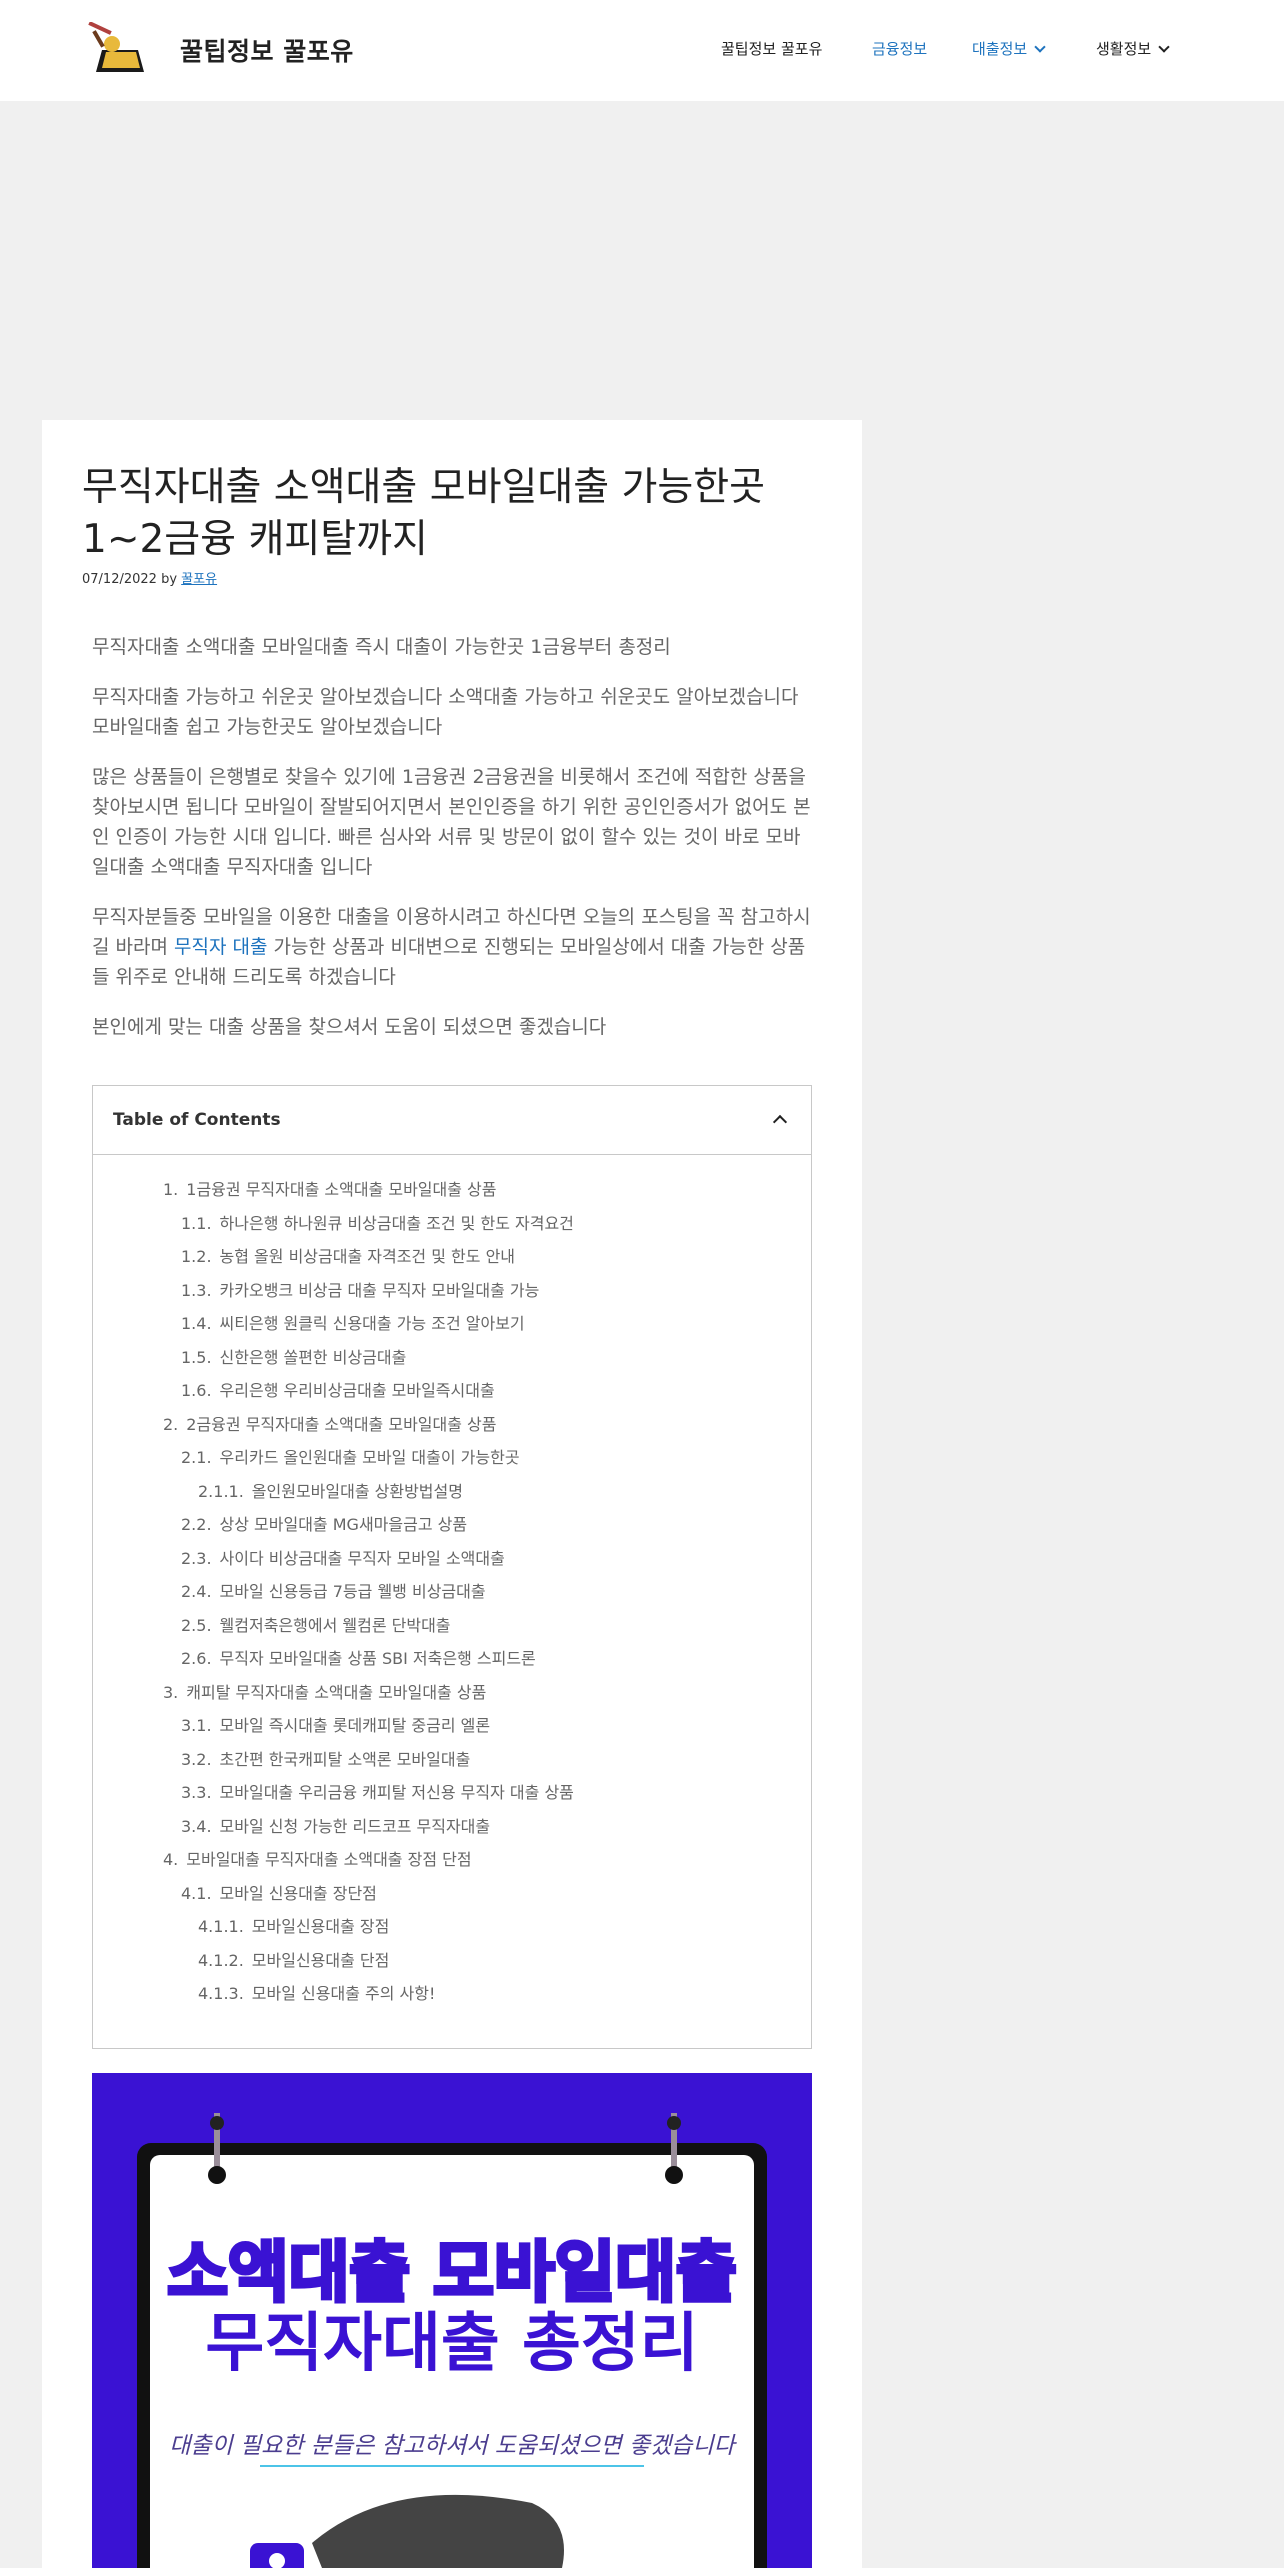  What do you see at coordinates (118, 49) in the screenshot?
I see `logo-icon` at bounding box center [118, 49].